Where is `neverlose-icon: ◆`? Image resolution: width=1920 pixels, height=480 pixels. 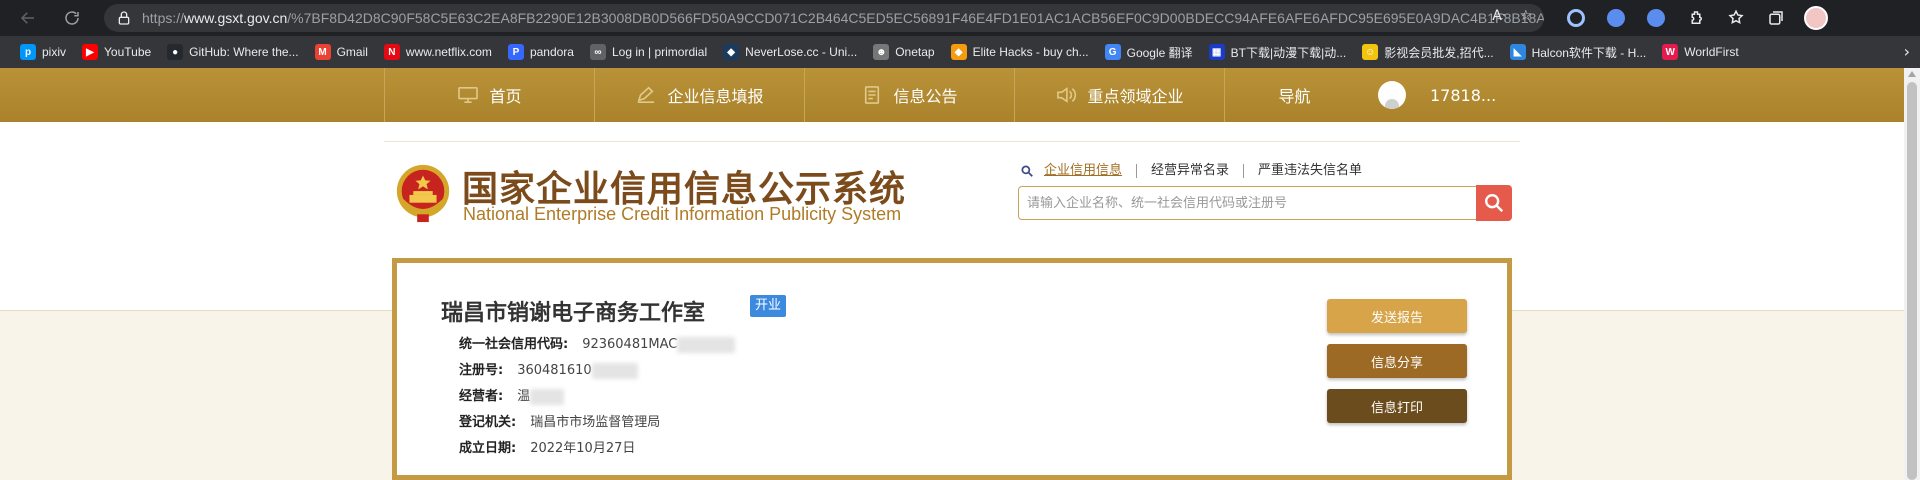 neverlose-icon: ◆ is located at coordinates (731, 52).